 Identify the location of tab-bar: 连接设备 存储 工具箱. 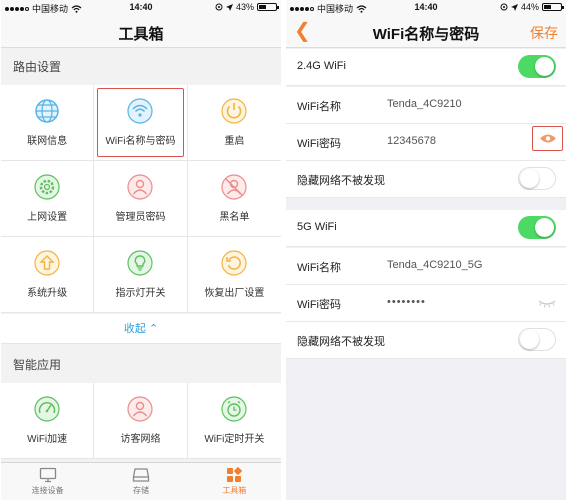
(141, 481).